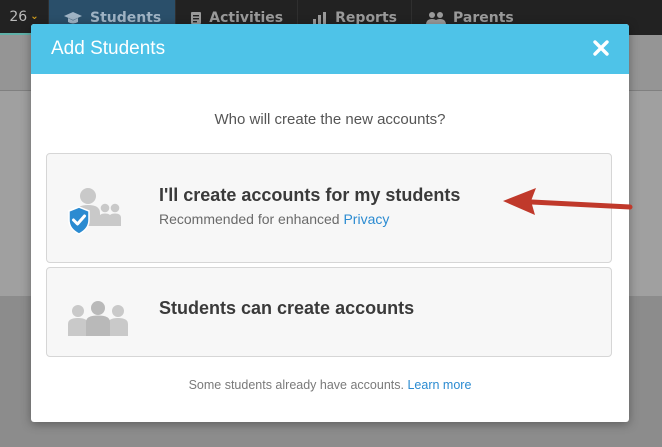  I want to click on modal-title: Add Students, so click(108, 48).